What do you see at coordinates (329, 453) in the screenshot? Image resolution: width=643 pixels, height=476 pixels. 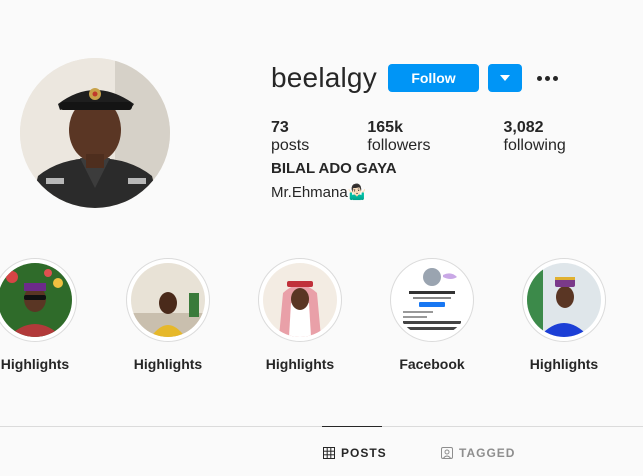 I see `grid-icon` at bounding box center [329, 453].